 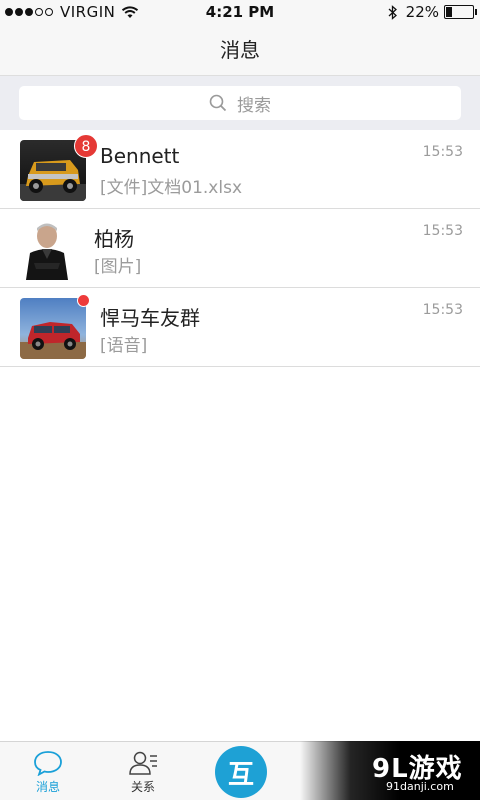 I want to click on nav-bar: 消息, so click(x=240, y=50).